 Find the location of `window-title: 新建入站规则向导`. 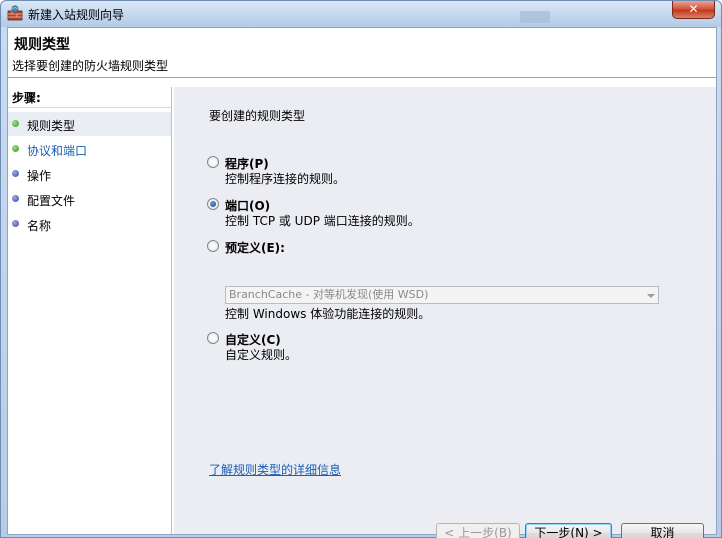

window-title: 新建入站规则向导 is located at coordinates (76, 15).